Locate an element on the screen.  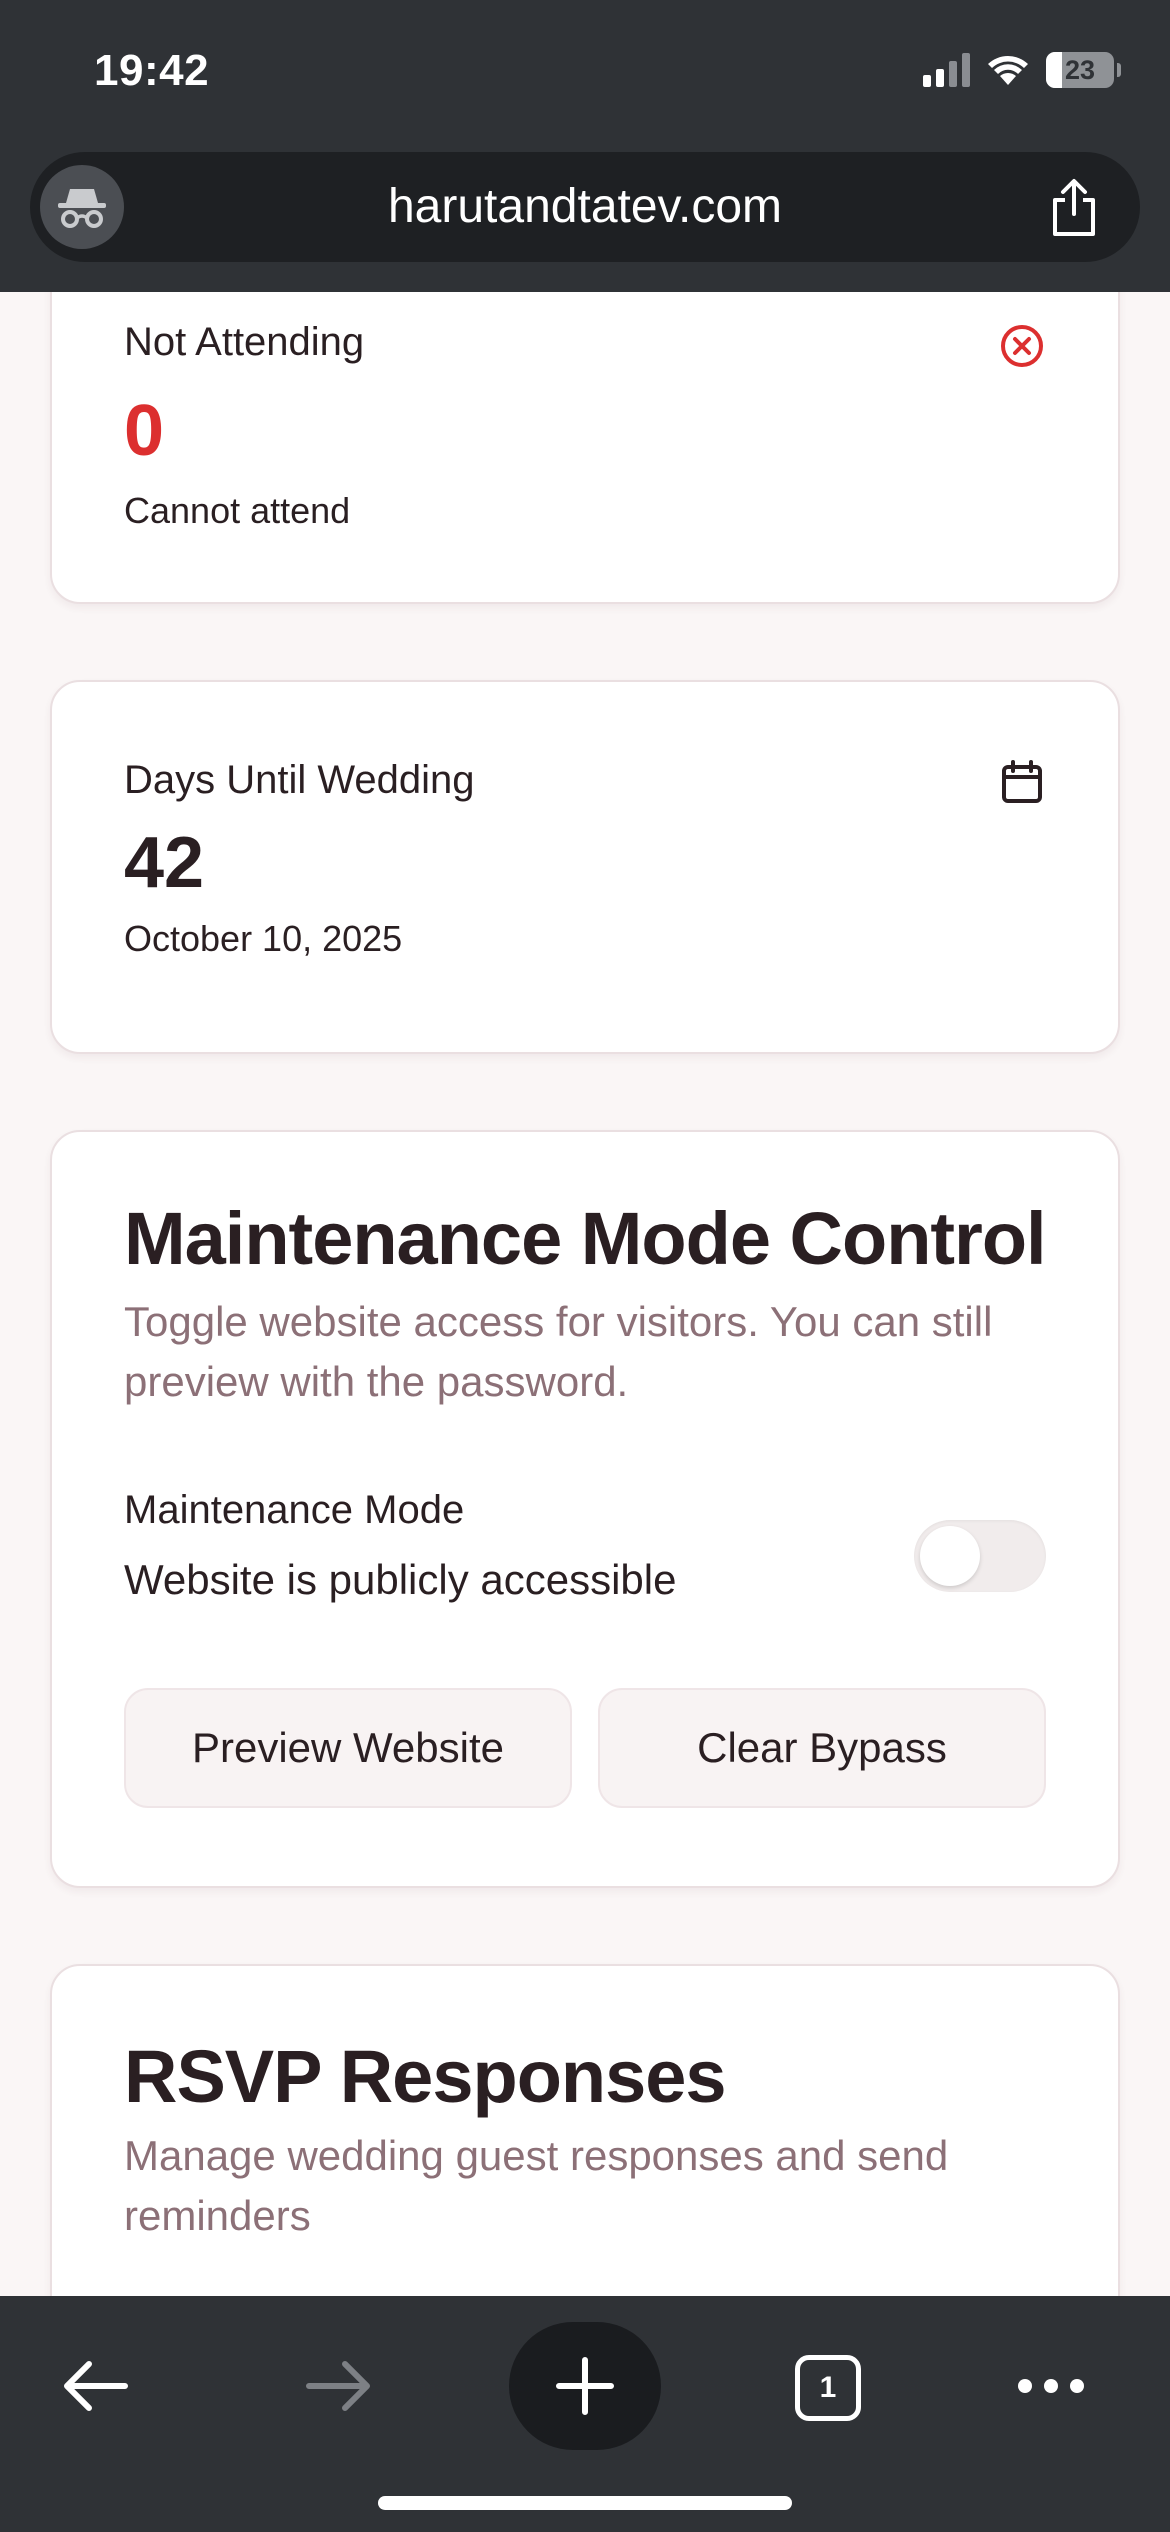
forward-button is located at coordinates (339, 2386).